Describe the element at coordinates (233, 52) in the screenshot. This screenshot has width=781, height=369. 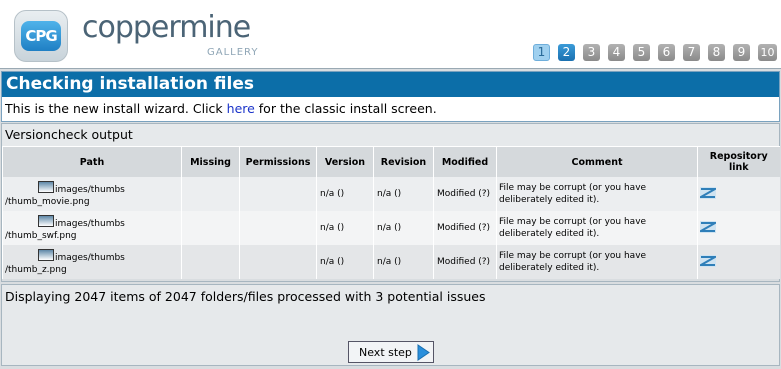
I see `logo-subtitle: GALLERY` at that location.